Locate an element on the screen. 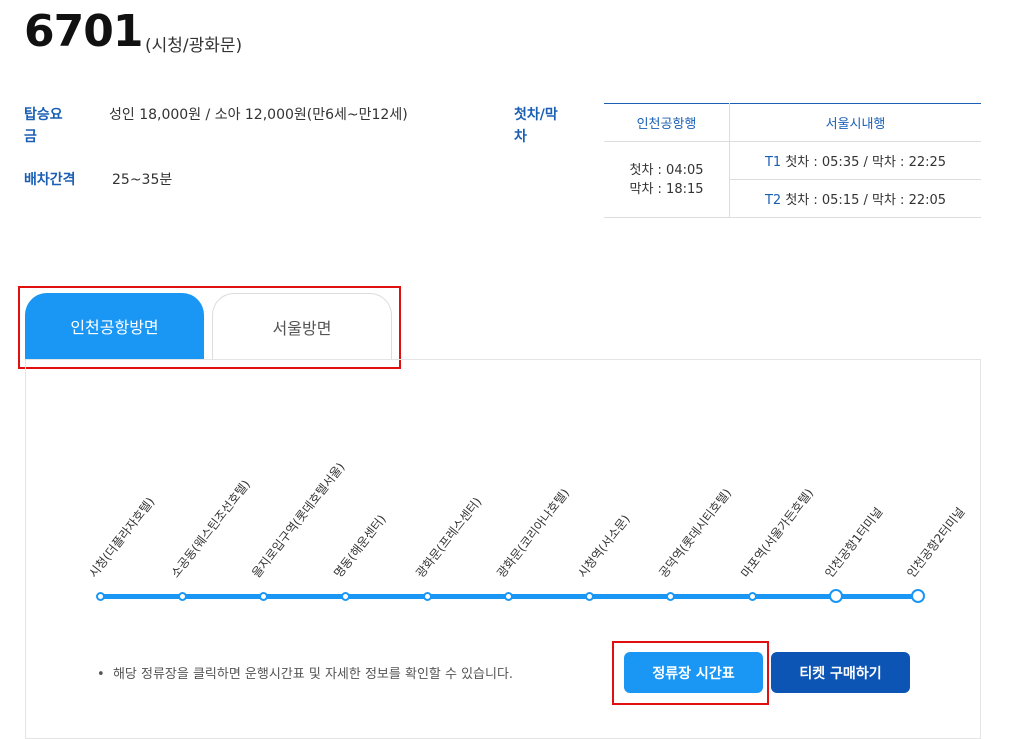 This screenshot has width=1012, height=739. t1-times: 첫차 : 05:35 / 막차 : 22:25 is located at coordinates (866, 162).